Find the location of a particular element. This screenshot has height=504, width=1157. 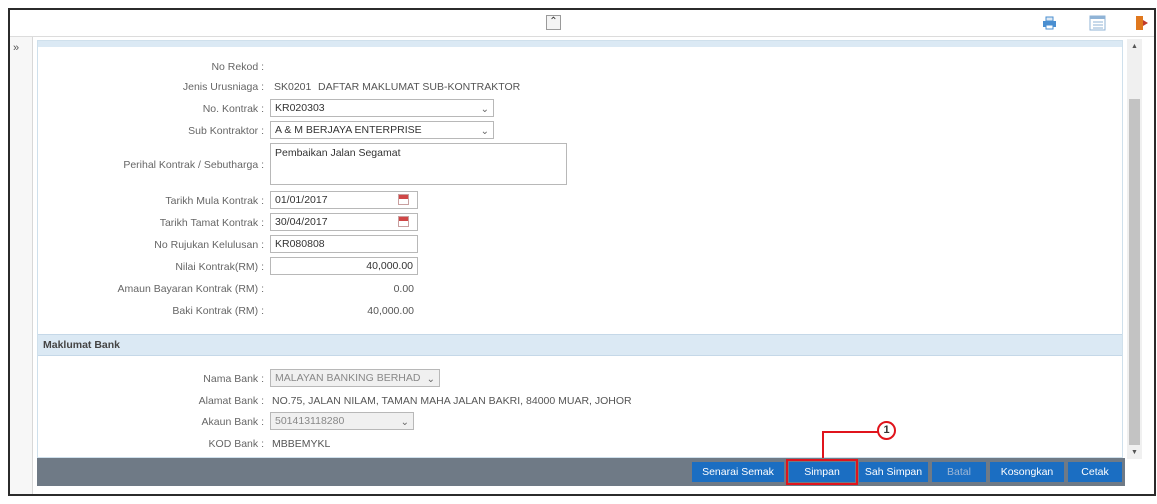

callout-number-badge: 1 is located at coordinates (886, 430).